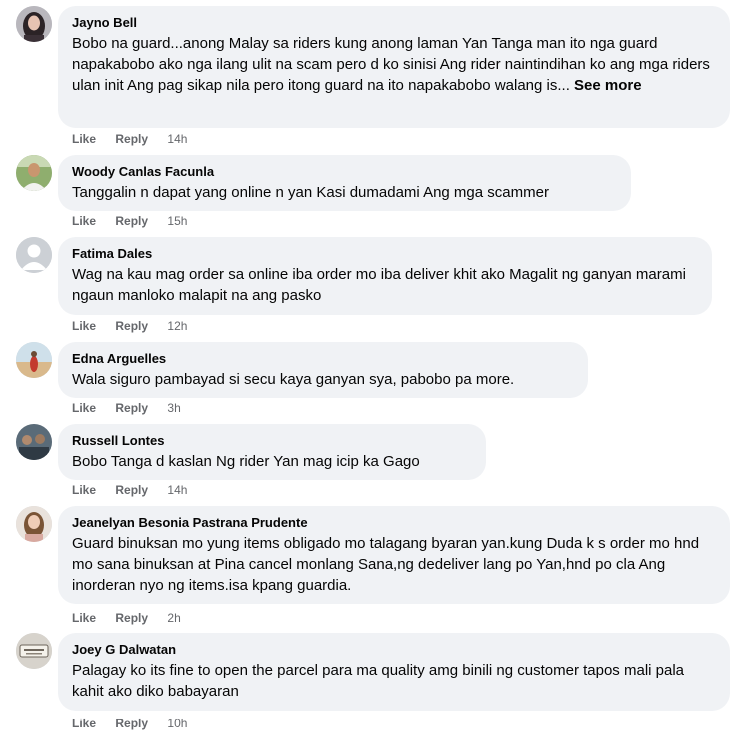 The width and height of the screenshot is (750, 731). I want to click on profile-photo-group-icon, so click(34, 442).